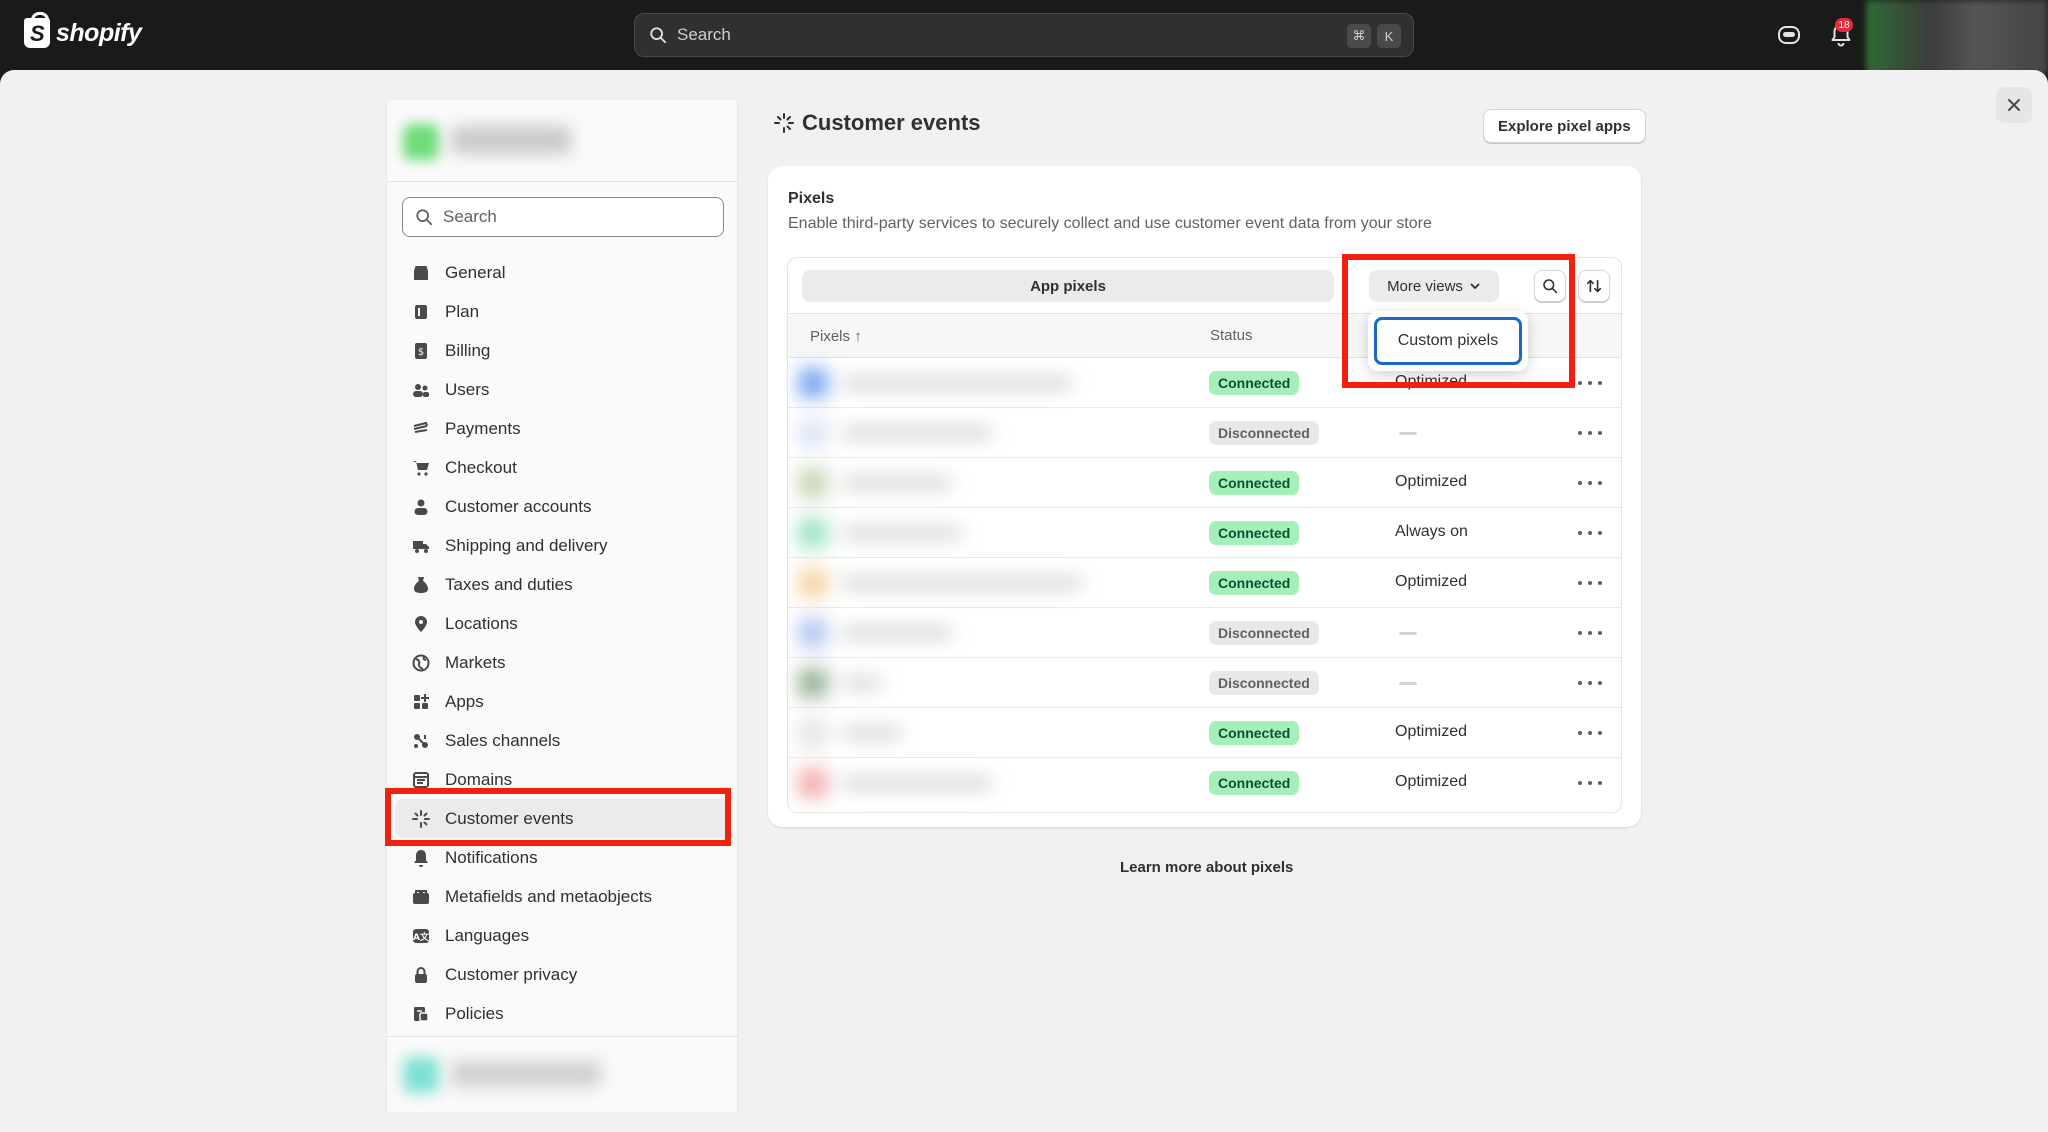 This screenshot has height=1132, width=2048. What do you see at coordinates (563, 272) in the screenshot?
I see `sidebar-item-general: General` at bounding box center [563, 272].